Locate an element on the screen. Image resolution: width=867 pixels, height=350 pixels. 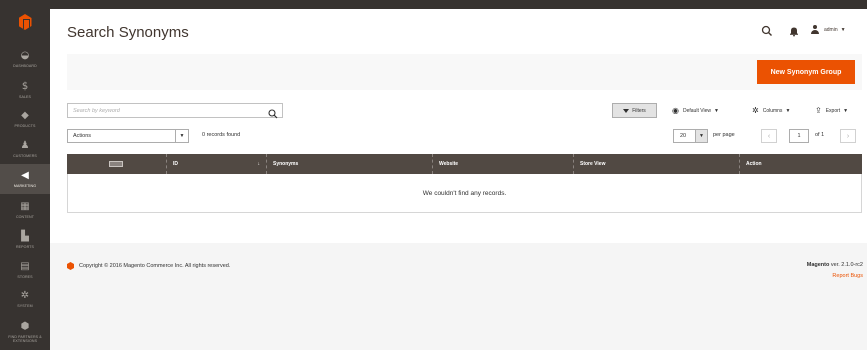
sidebar-item-label: Sales is located at coordinates (25, 96).